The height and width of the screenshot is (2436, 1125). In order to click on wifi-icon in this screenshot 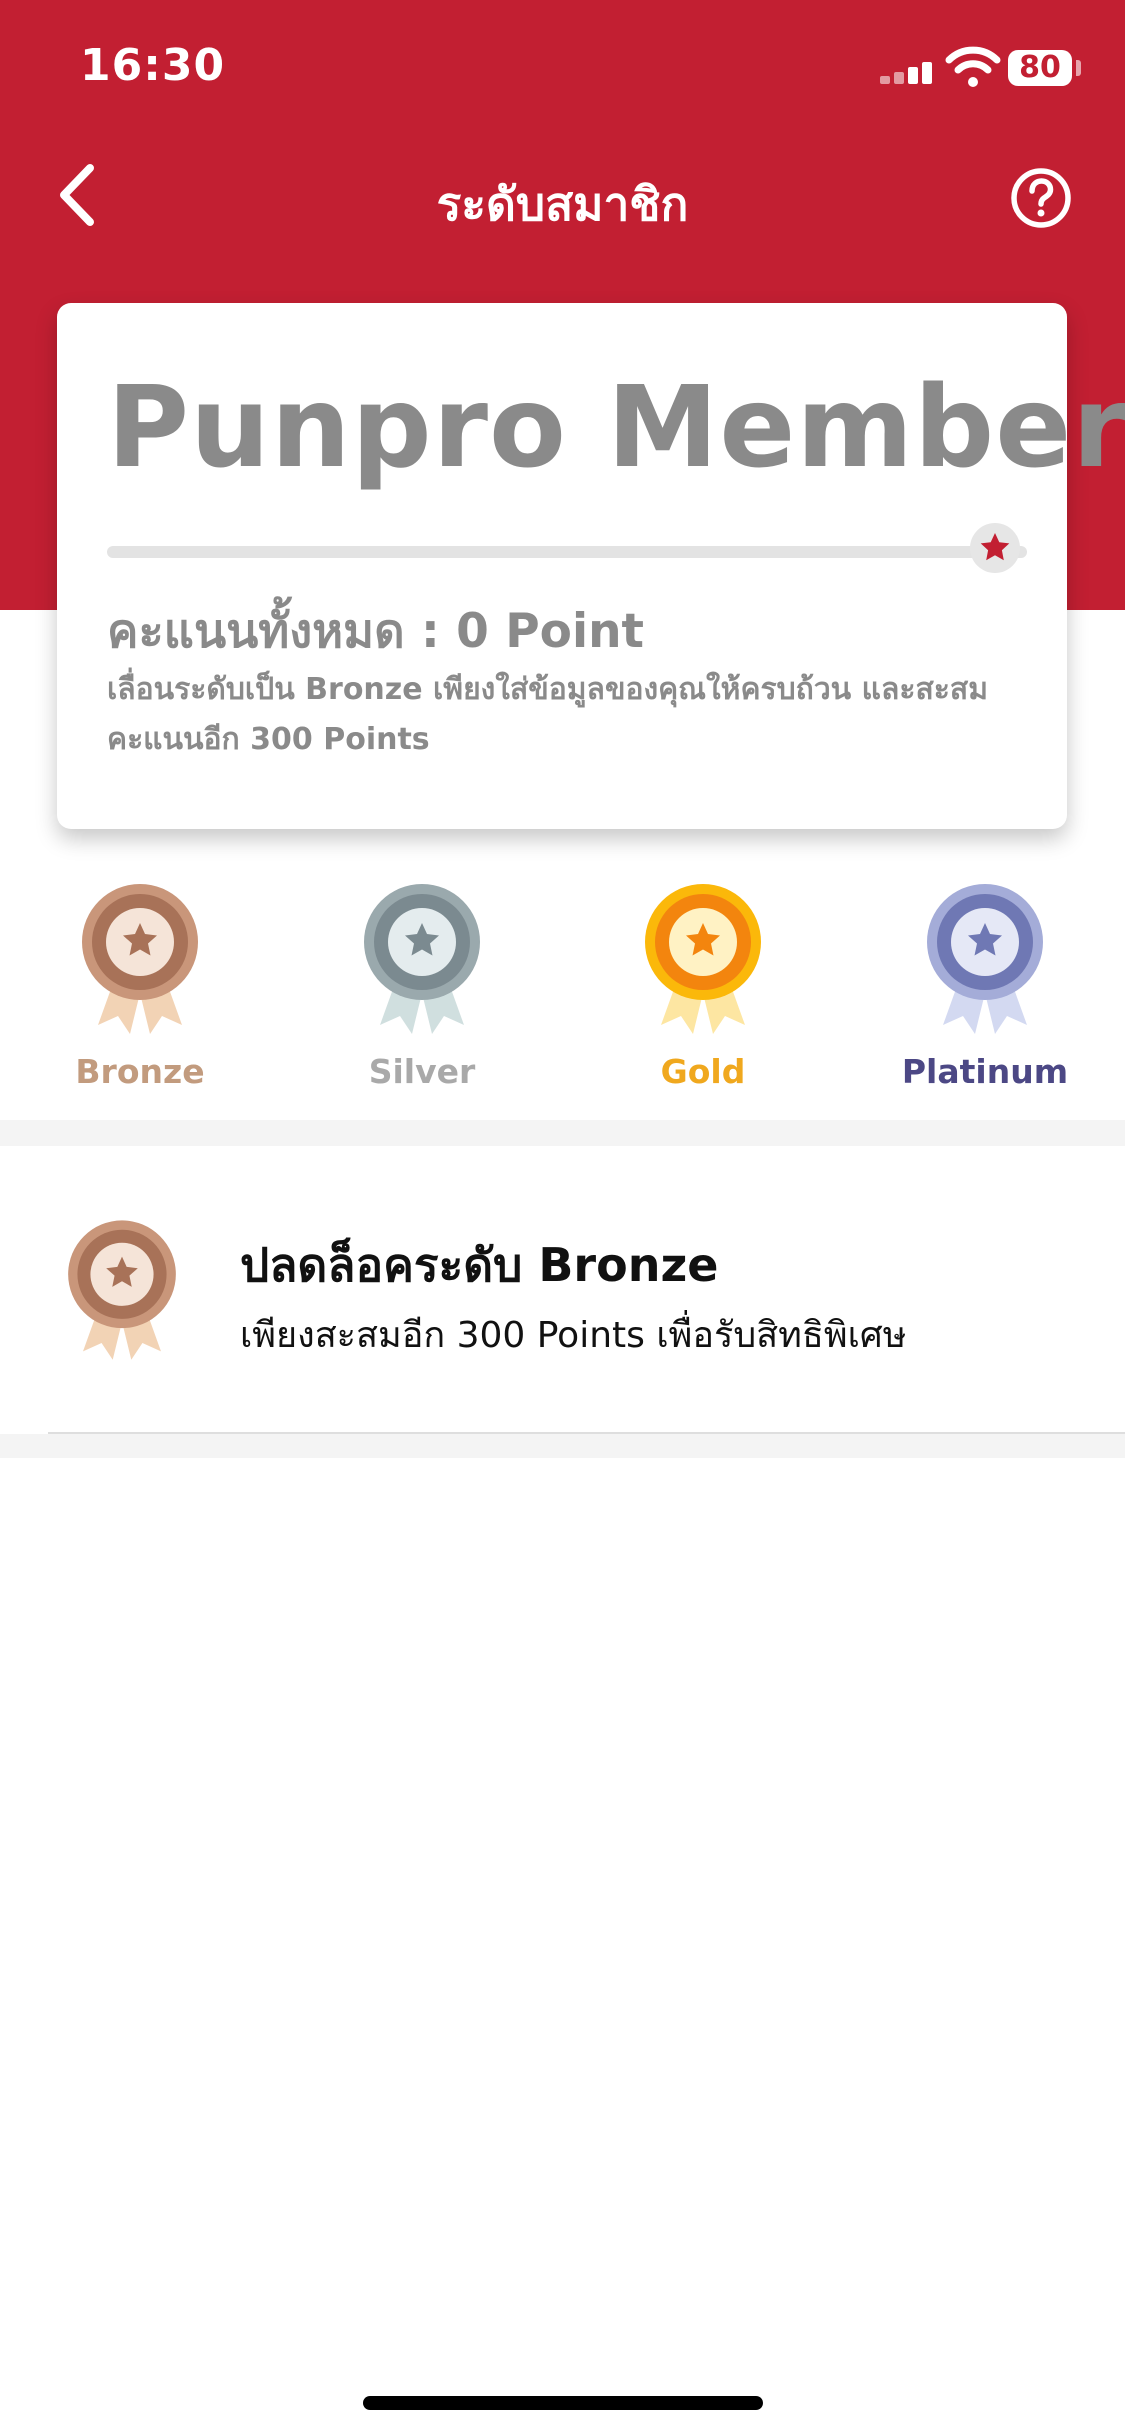, I will do `click(973, 66)`.